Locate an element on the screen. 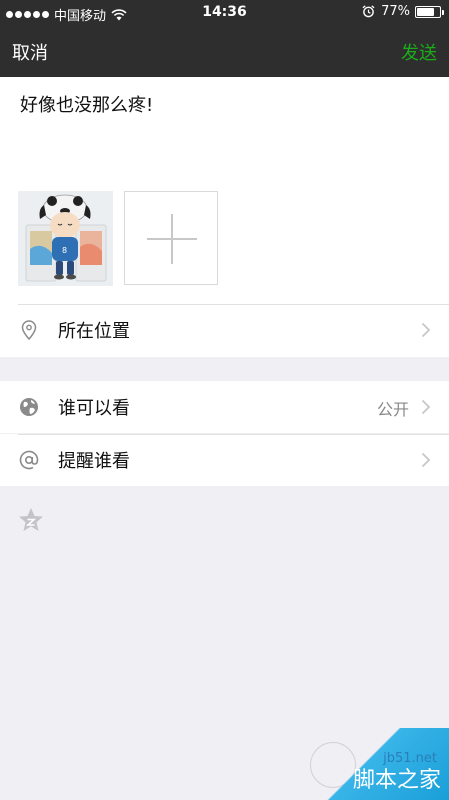 The width and height of the screenshot is (449, 800). mention-label: 提醒谁看 is located at coordinates (94, 461).